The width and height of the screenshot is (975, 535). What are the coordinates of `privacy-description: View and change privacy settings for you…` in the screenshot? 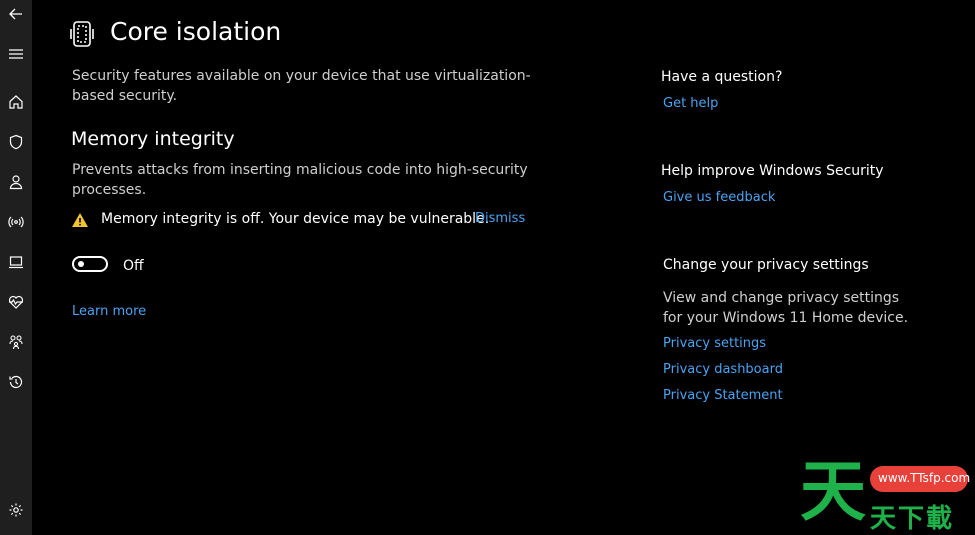 It's located at (786, 308).